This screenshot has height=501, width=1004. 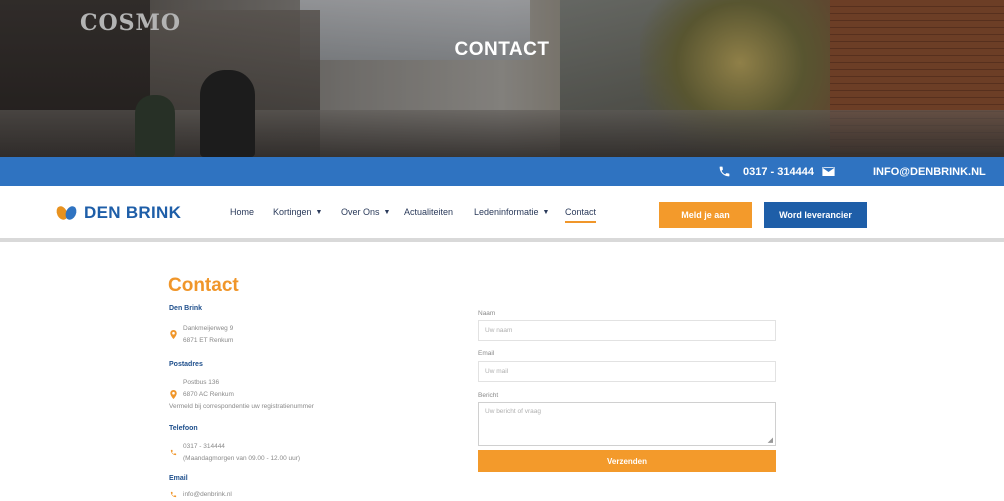 I want to click on nav-item-ledeninformatie: Ledeninformatie ▼, so click(x=511, y=212).